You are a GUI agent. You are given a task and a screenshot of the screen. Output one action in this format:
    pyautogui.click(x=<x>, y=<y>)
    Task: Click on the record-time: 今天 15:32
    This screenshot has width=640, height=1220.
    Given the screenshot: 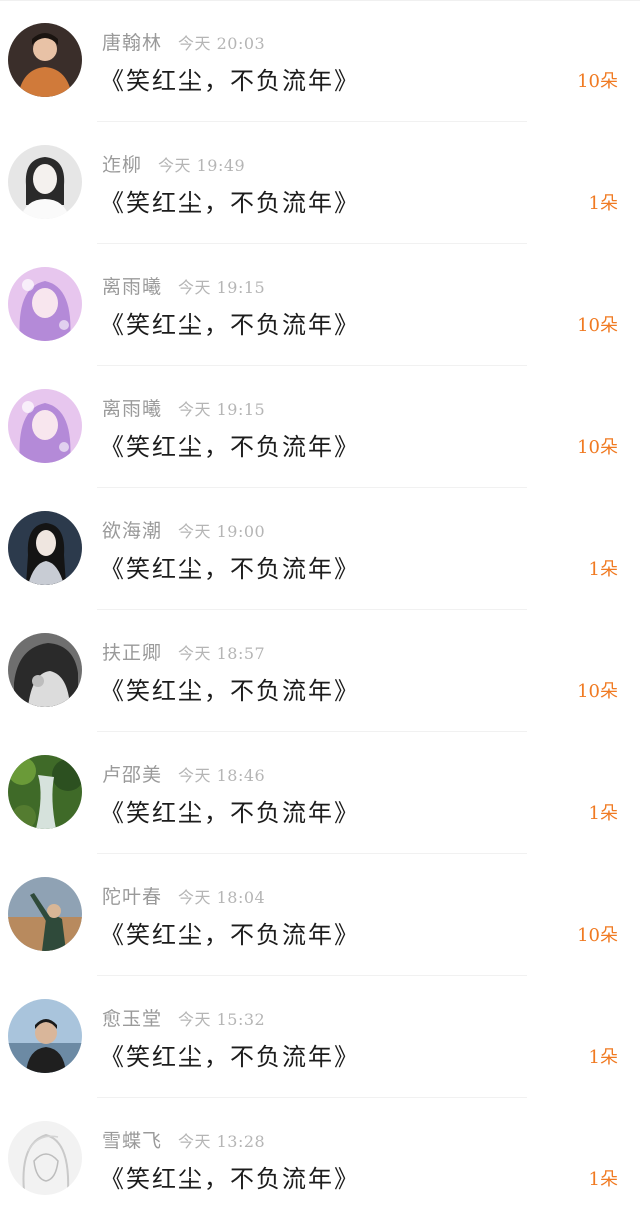 What is the action you would take?
    pyautogui.click(x=222, y=1019)
    